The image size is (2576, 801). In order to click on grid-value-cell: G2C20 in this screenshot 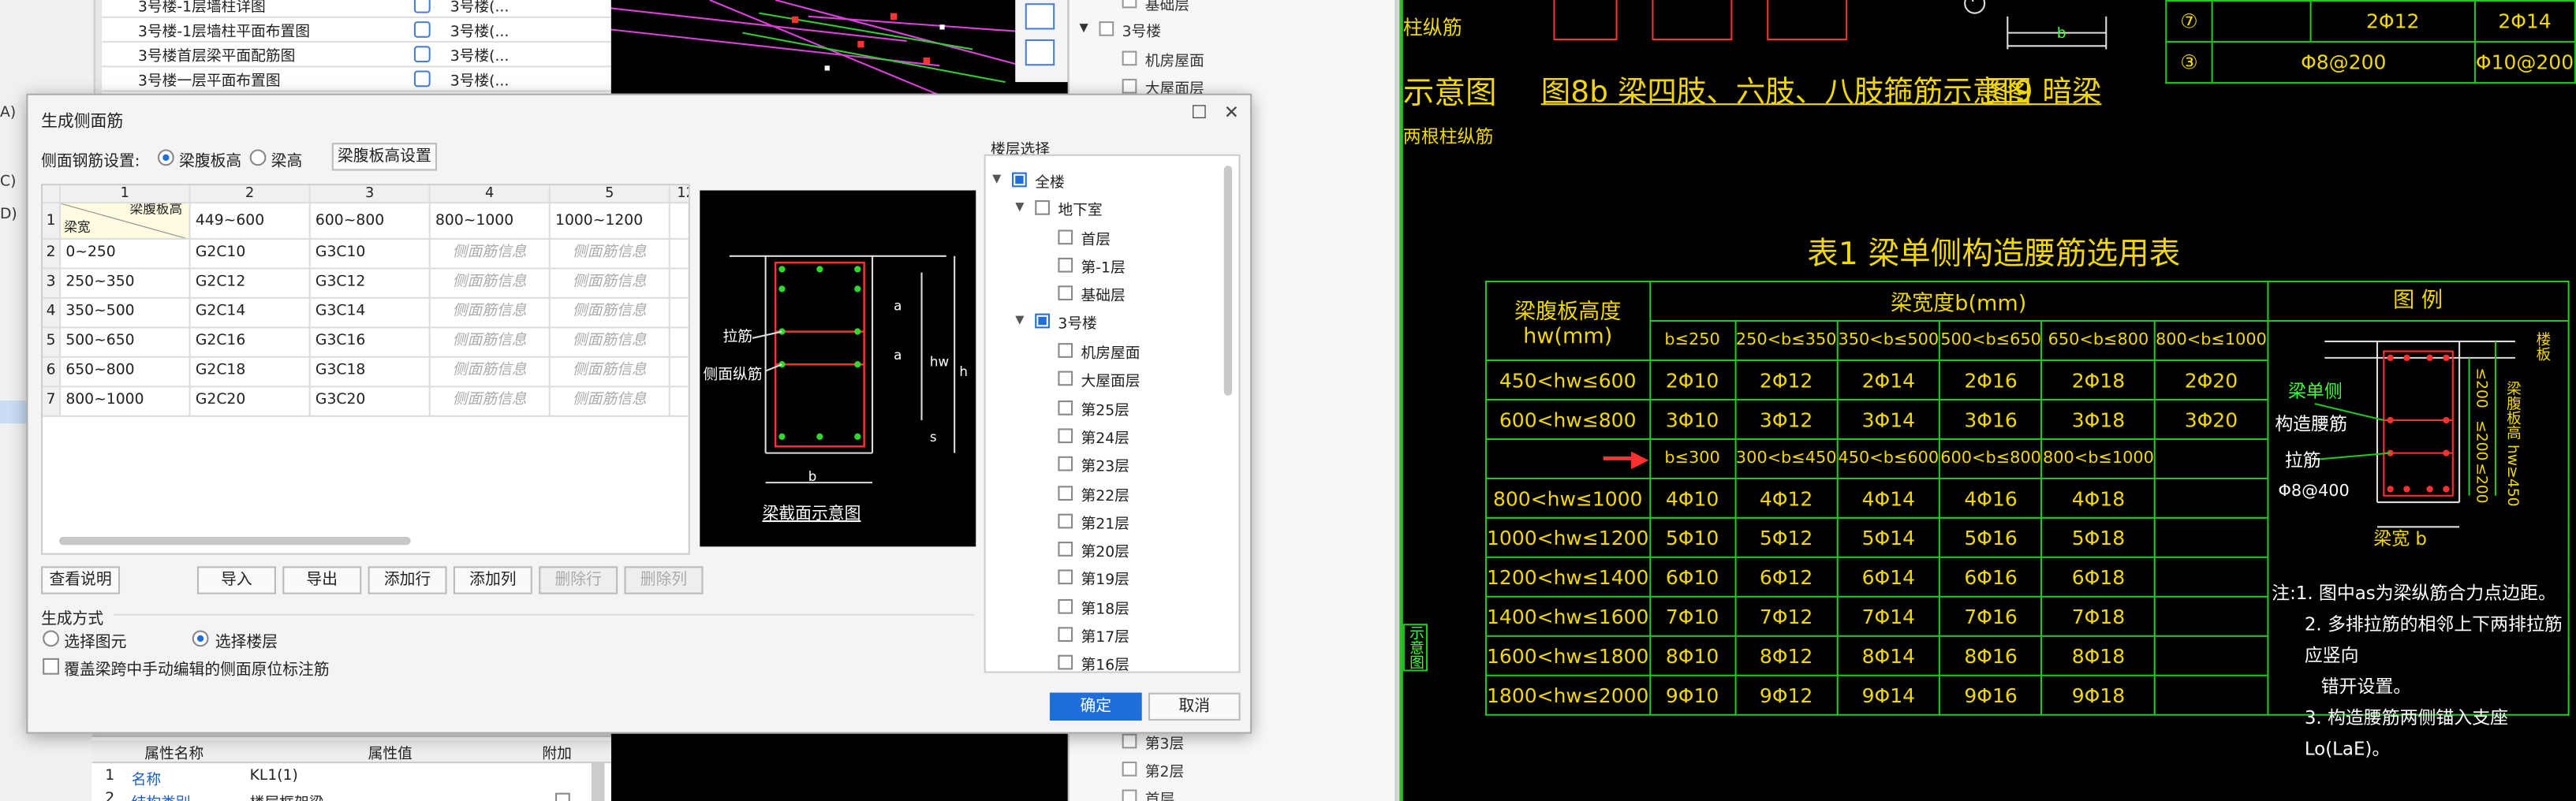, I will do `click(250, 402)`.